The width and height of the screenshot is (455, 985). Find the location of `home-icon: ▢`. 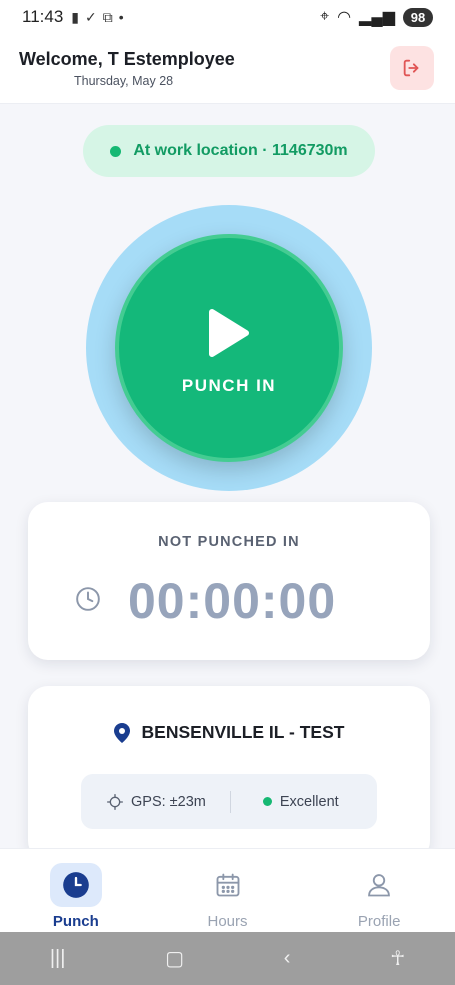

home-icon: ▢ is located at coordinates (174, 958).